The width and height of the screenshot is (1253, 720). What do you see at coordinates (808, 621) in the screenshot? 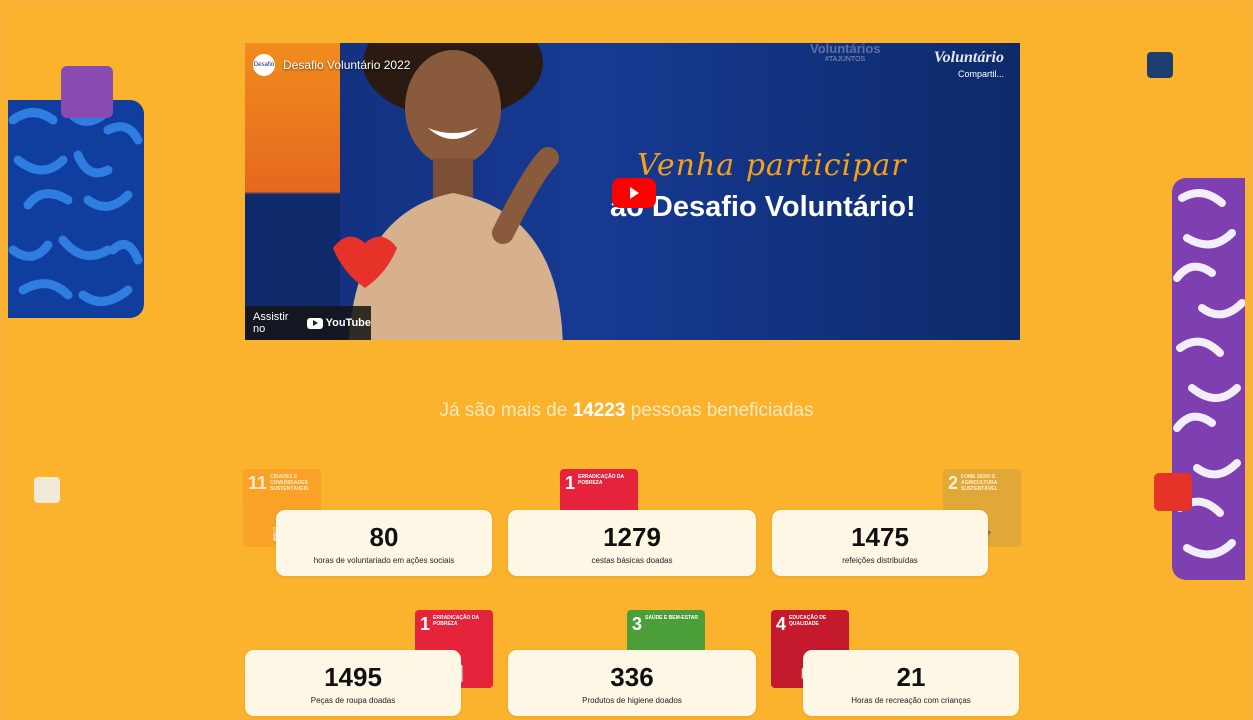
I see `sdg-text: Educação de qualidade` at bounding box center [808, 621].